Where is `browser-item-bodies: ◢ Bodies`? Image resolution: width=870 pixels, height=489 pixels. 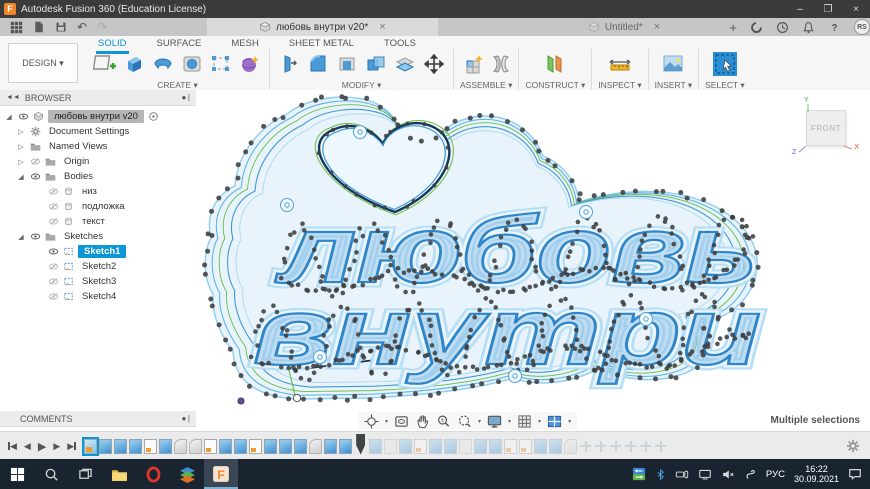 browser-item-bodies: ◢ Bodies is located at coordinates (98, 176).